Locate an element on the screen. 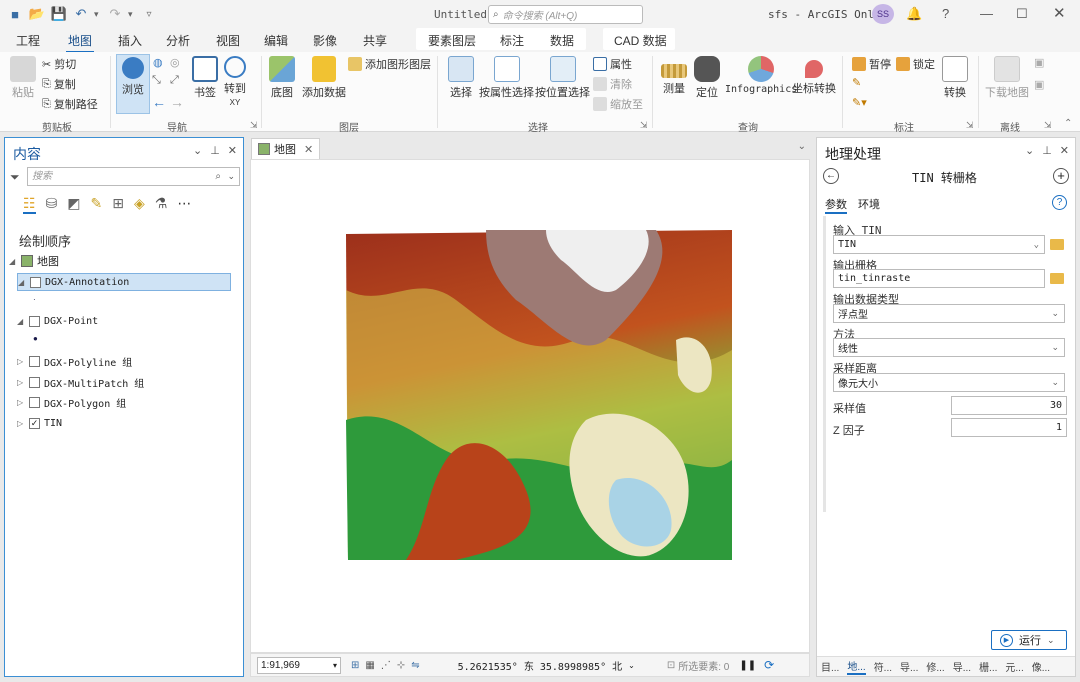 The width and height of the screenshot is (1080, 682). convert-labels-button: 转换 is located at coordinates (955, 78).